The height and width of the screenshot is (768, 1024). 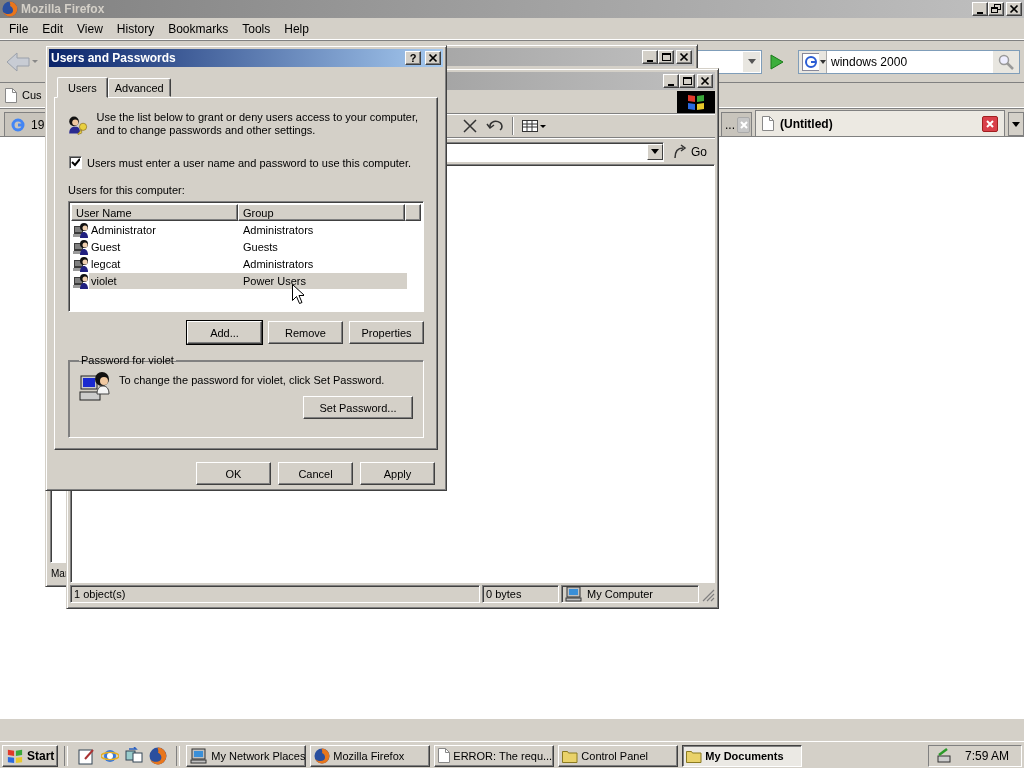 I want to click on caret-icon, so click(x=1016, y=124).